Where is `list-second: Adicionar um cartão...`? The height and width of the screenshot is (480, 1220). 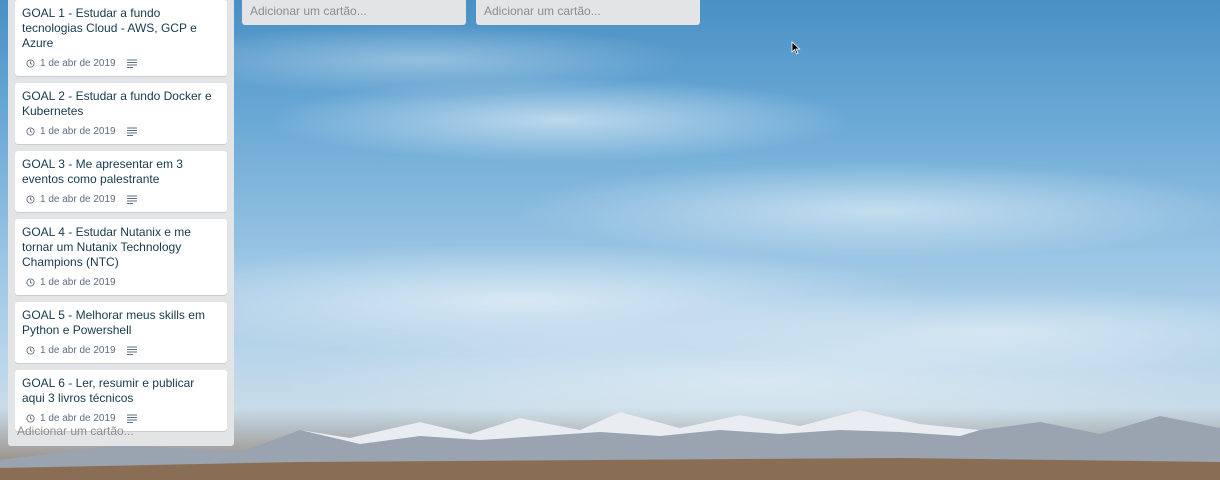
list-second: Adicionar um cartão... is located at coordinates (354, 12).